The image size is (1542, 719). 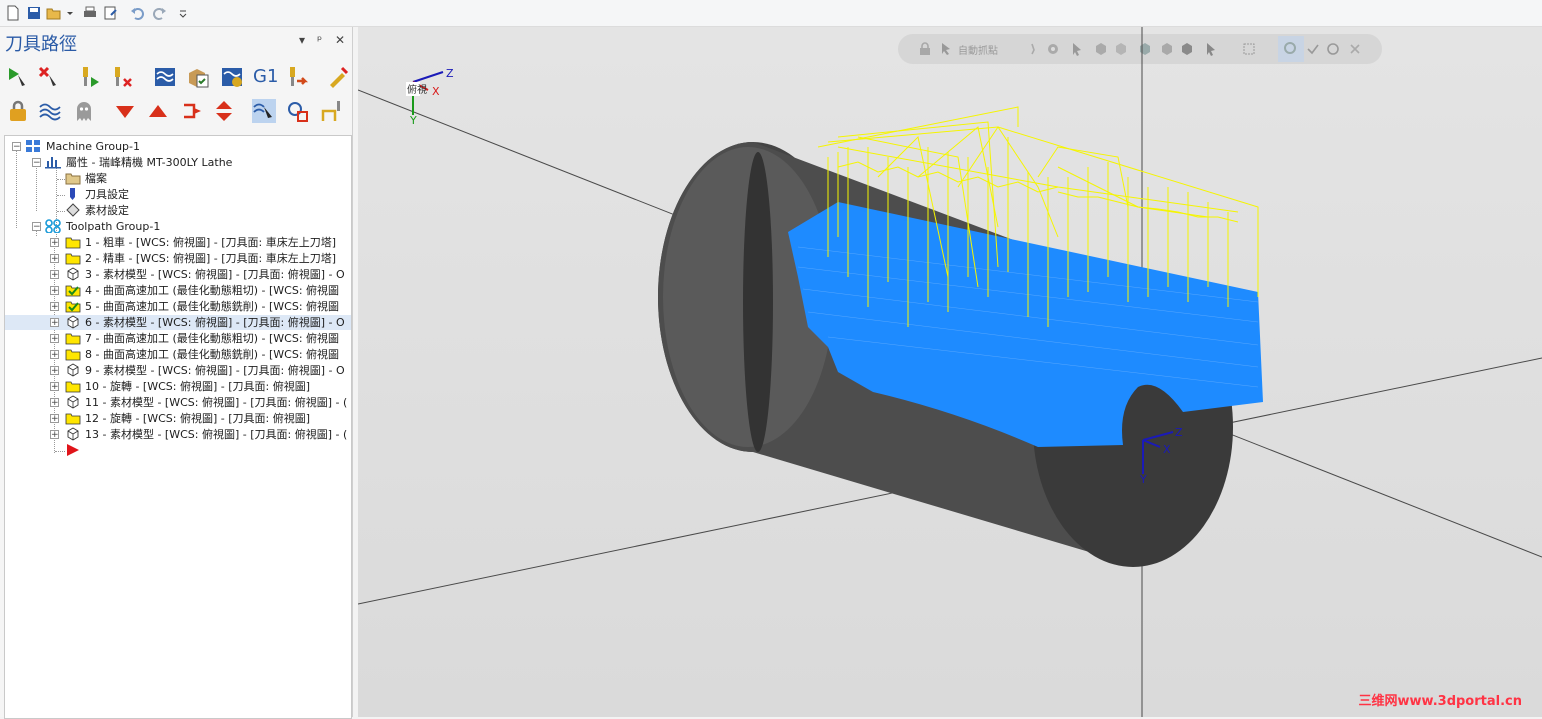 What do you see at coordinates (54, 13) in the screenshot?
I see `open-icon` at bounding box center [54, 13].